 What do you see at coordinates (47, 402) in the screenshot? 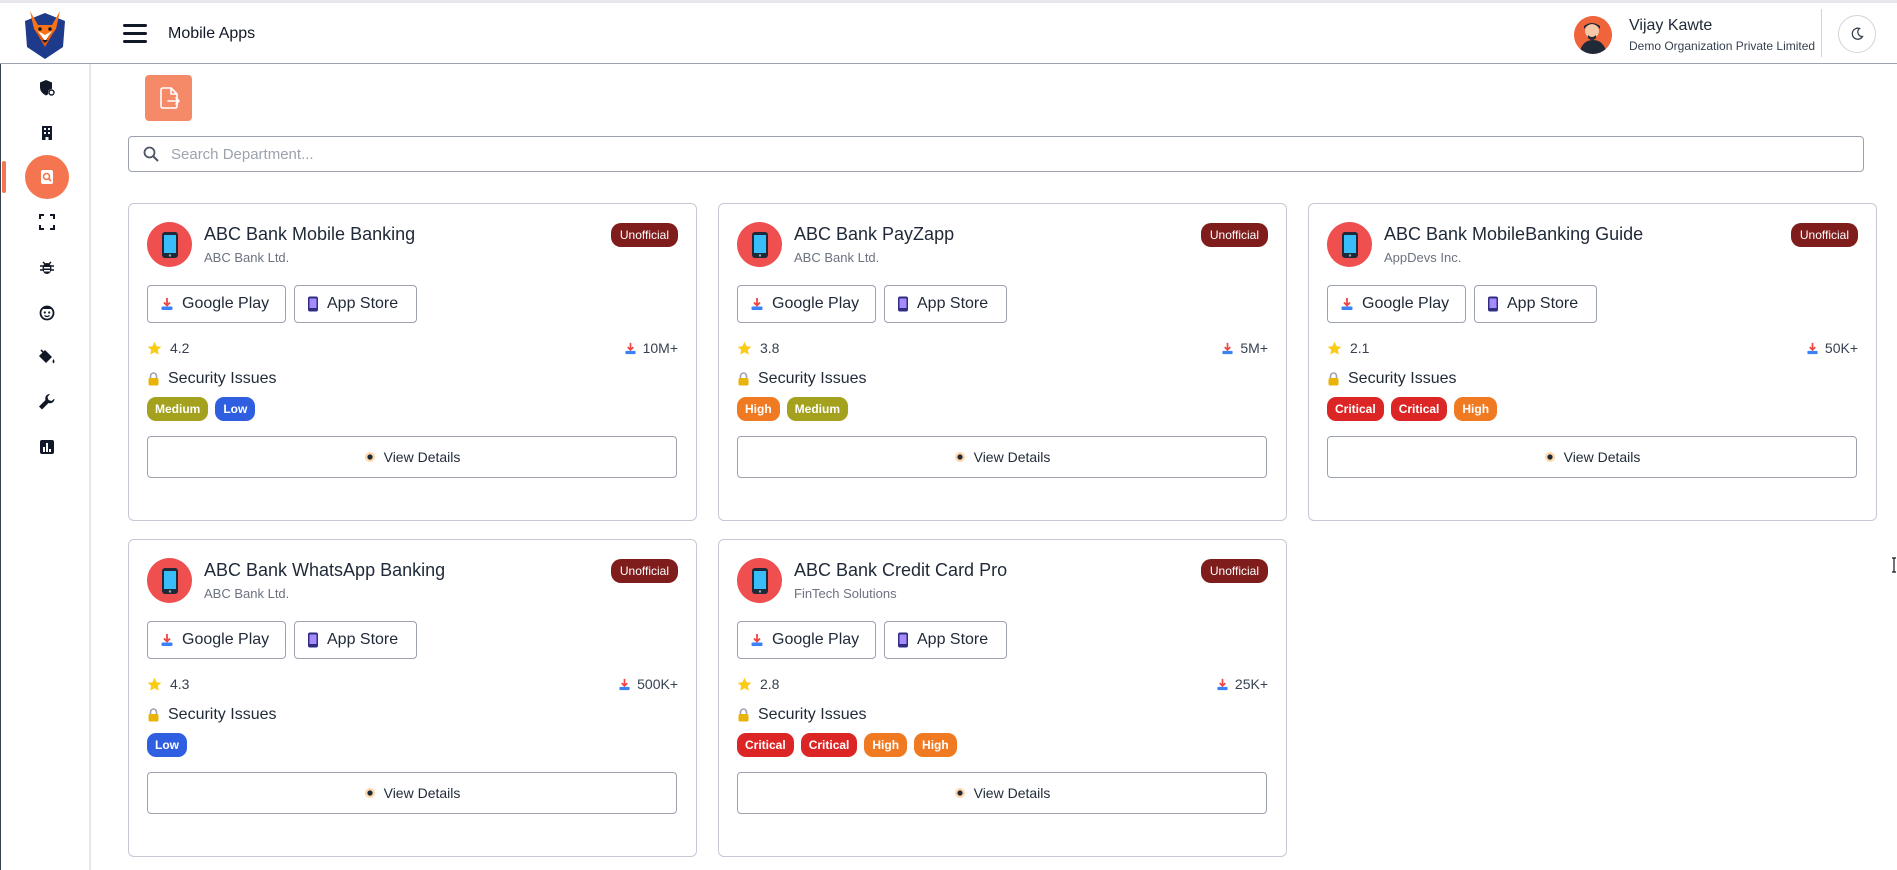
I see `sidebar-item-tools` at bounding box center [47, 402].